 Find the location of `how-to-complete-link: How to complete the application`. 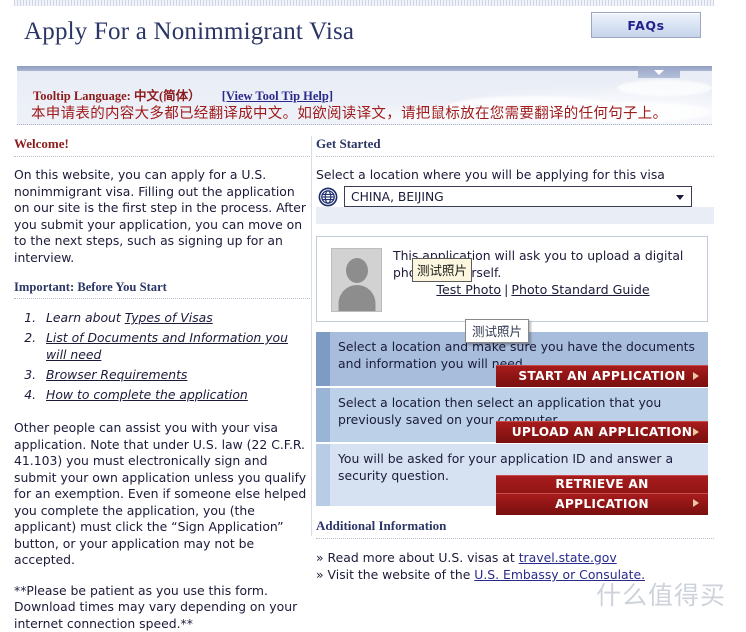

how-to-complete-link: How to complete the application is located at coordinates (147, 394).